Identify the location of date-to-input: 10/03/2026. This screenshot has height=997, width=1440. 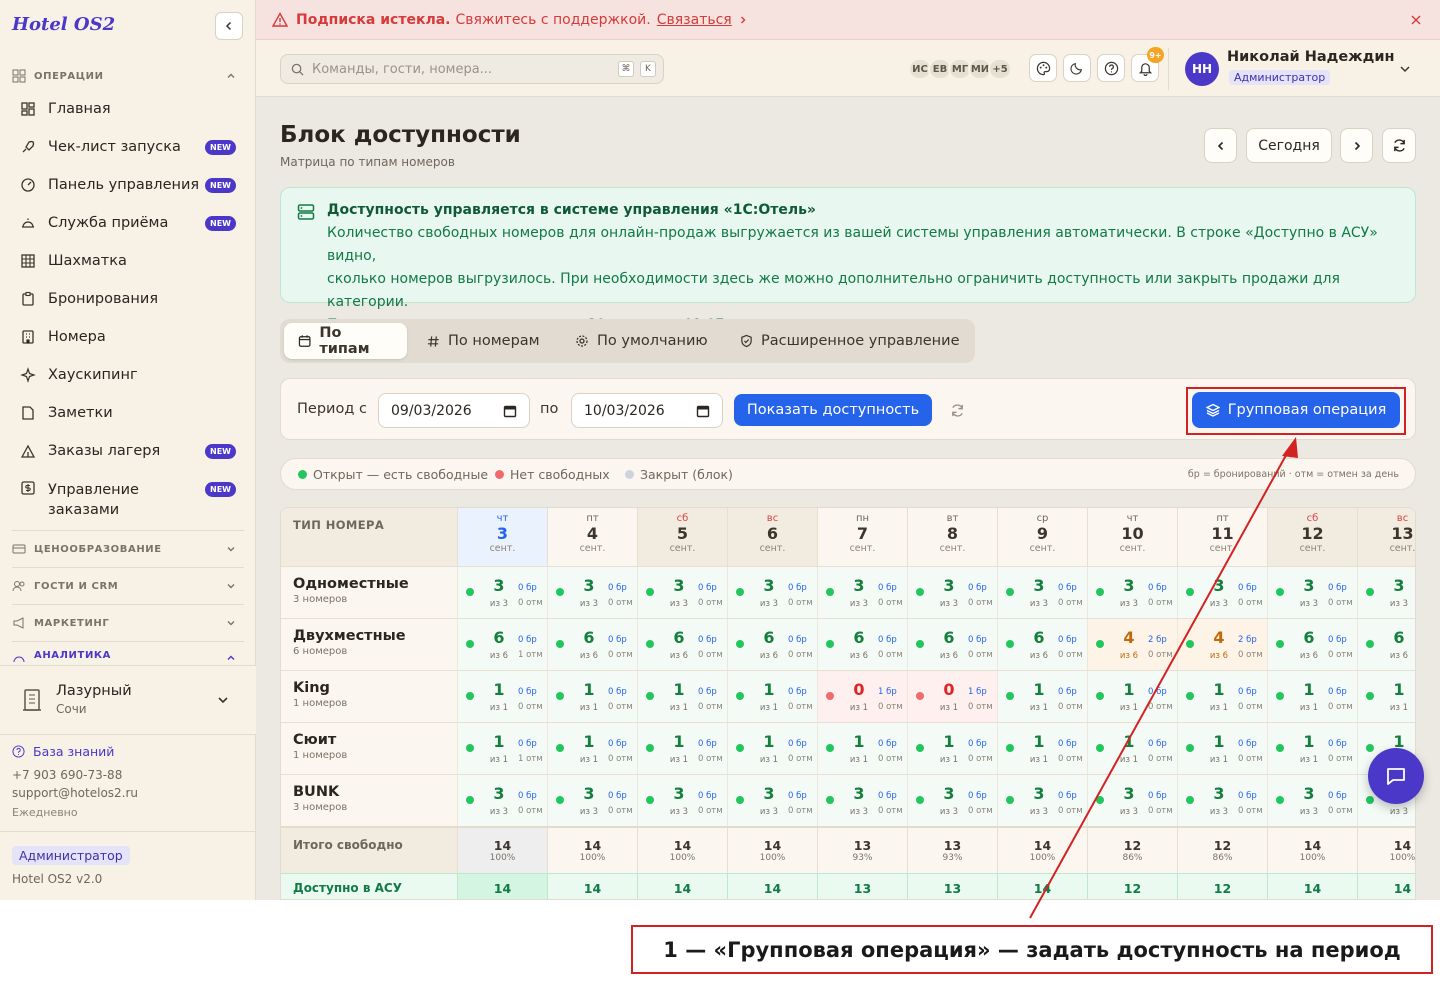
(647, 410).